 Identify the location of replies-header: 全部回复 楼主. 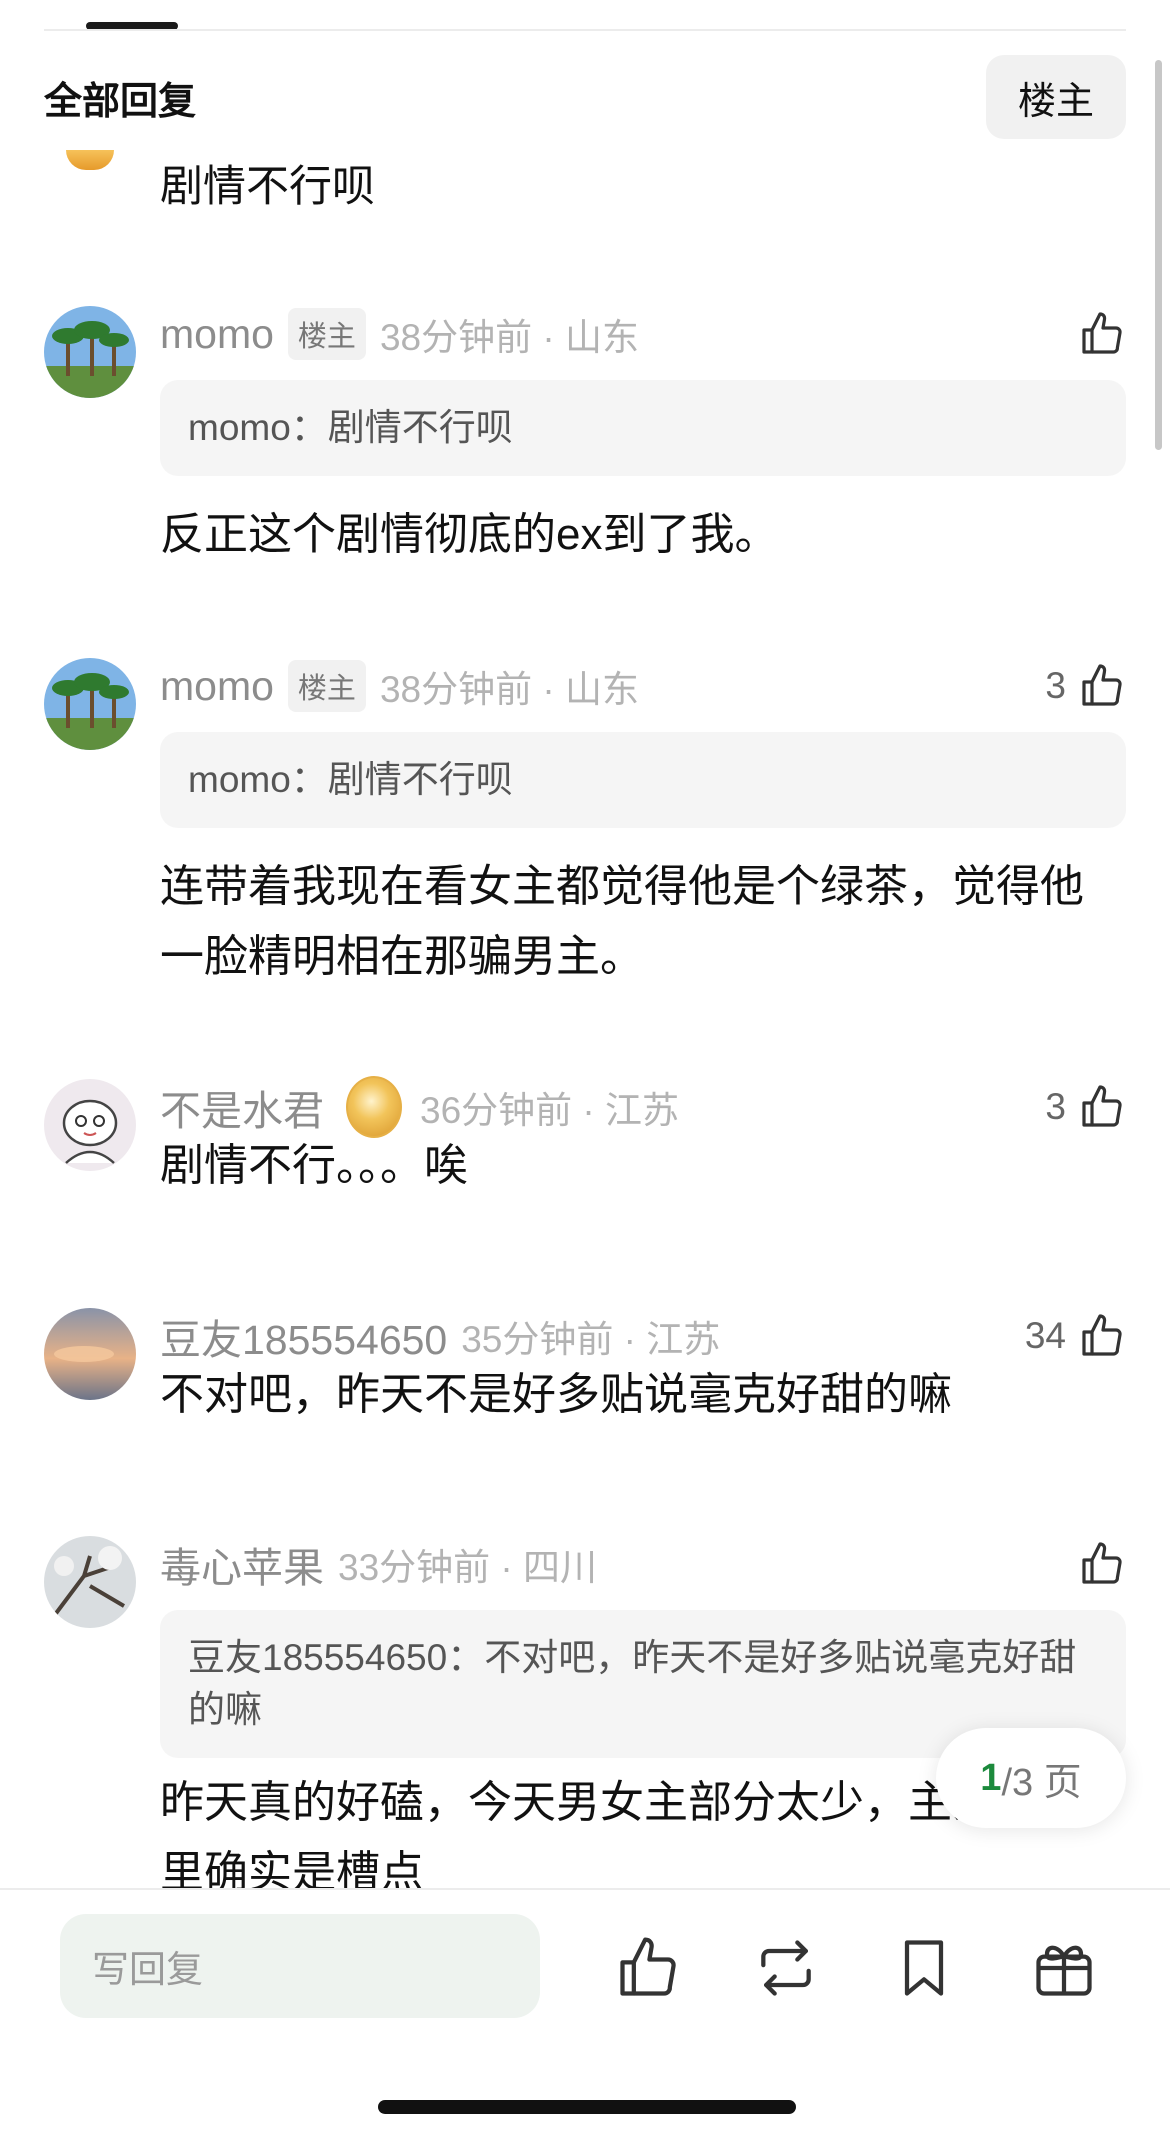
(585, 97).